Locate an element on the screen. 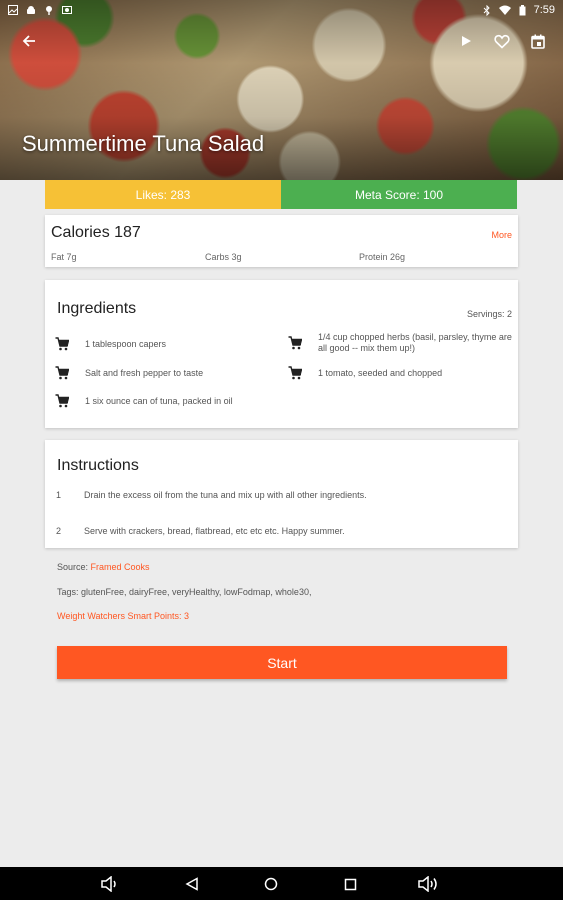 The image size is (563, 900). calendar-icon is located at coordinates (538, 41).